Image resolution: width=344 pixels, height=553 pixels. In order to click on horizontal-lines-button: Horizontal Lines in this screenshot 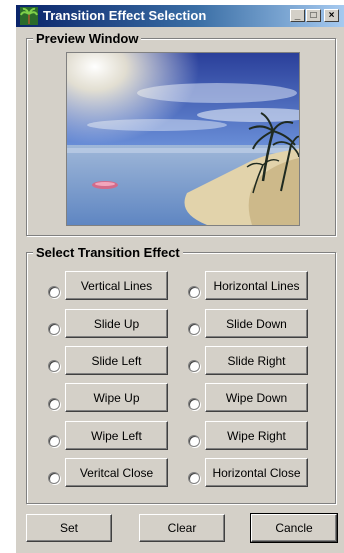, I will do `click(256, 285)`.